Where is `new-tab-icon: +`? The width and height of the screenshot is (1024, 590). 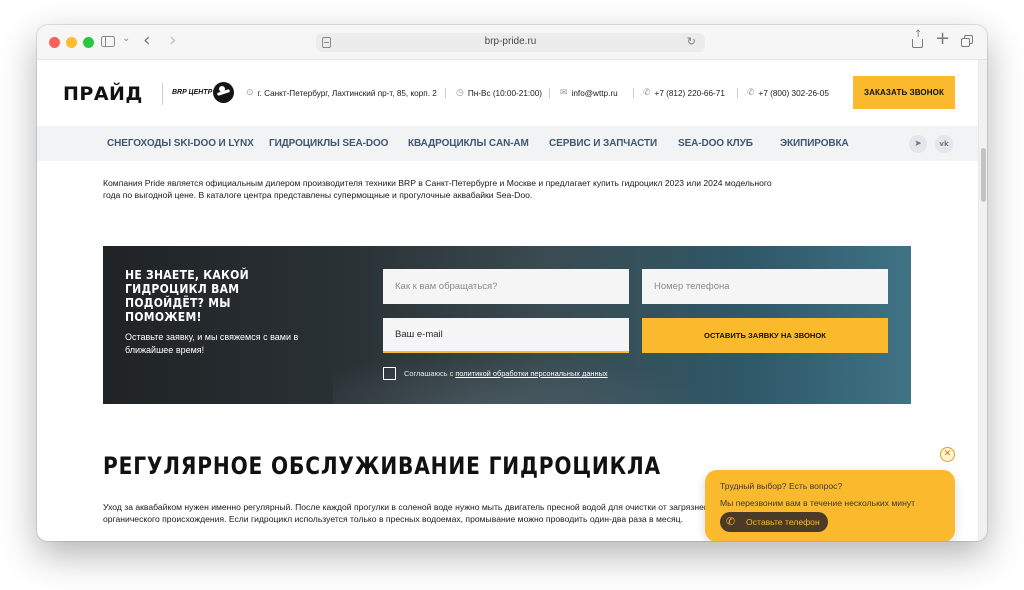
new-tab-icon: + is located at coordinates (942, 39).